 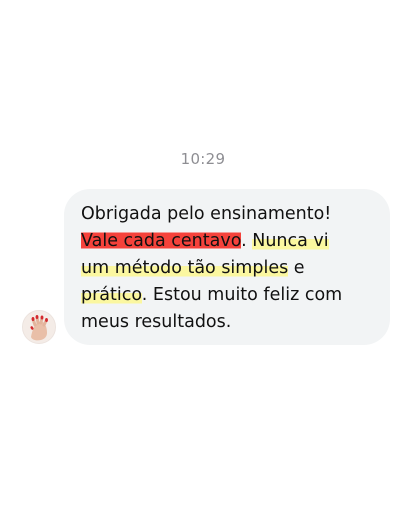 What do you see at coordinates (296, 268) in the screenshot?
I see `message-segment: e` at bounding box center [296, 268].